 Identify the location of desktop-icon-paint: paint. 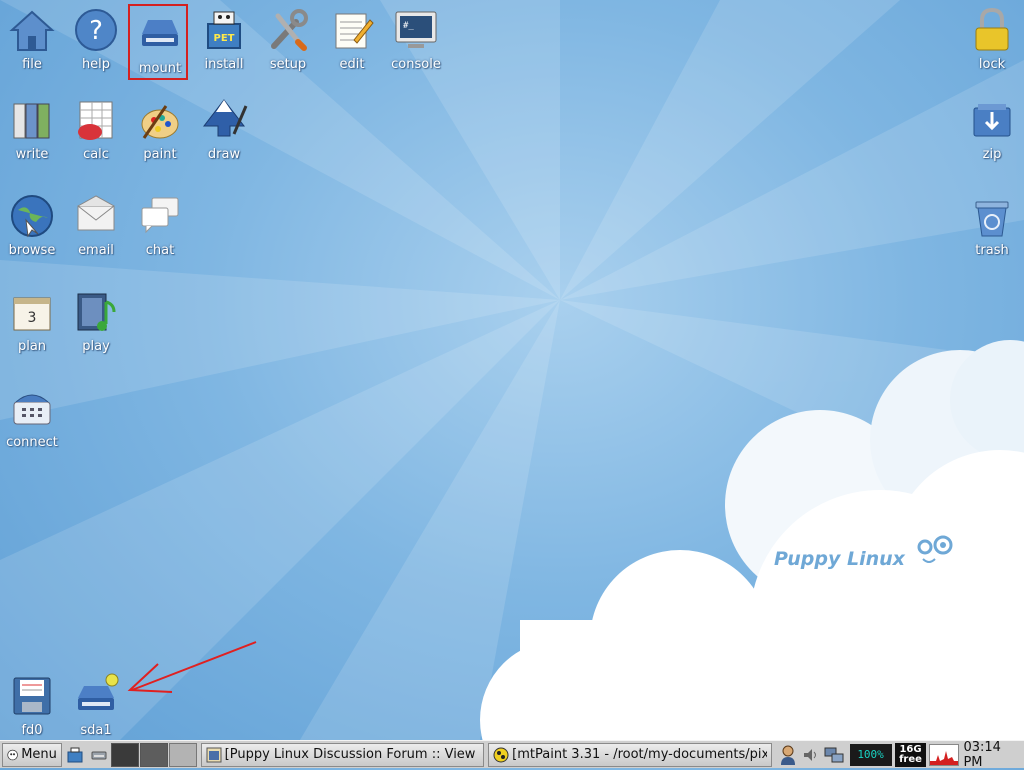
(160, 130).